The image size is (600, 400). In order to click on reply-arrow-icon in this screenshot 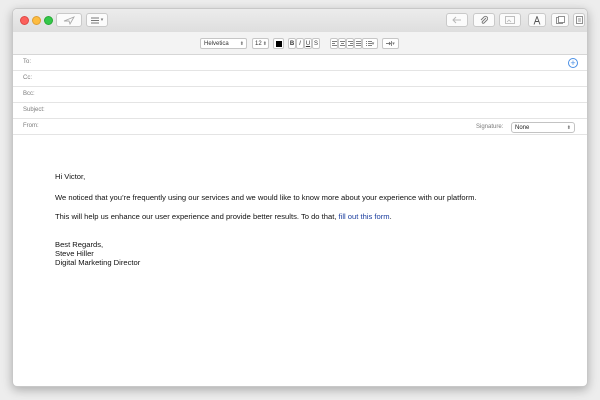, I will do `click(456, 20)`.